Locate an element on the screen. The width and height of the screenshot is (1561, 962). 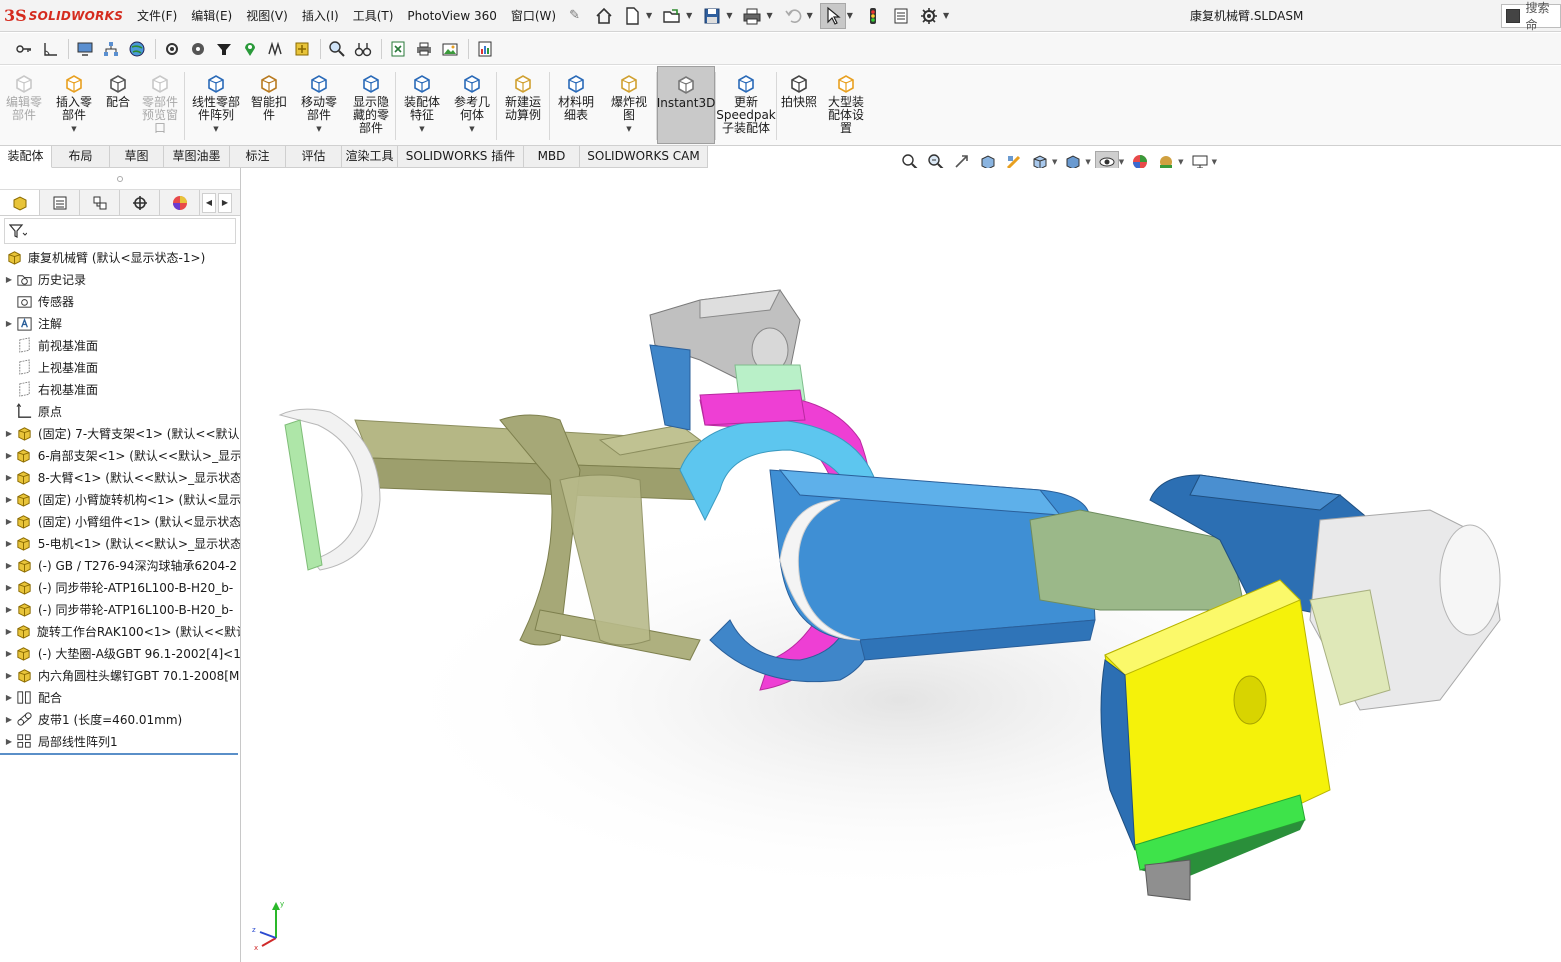
undo-icon is located at coordinates (793, 16).